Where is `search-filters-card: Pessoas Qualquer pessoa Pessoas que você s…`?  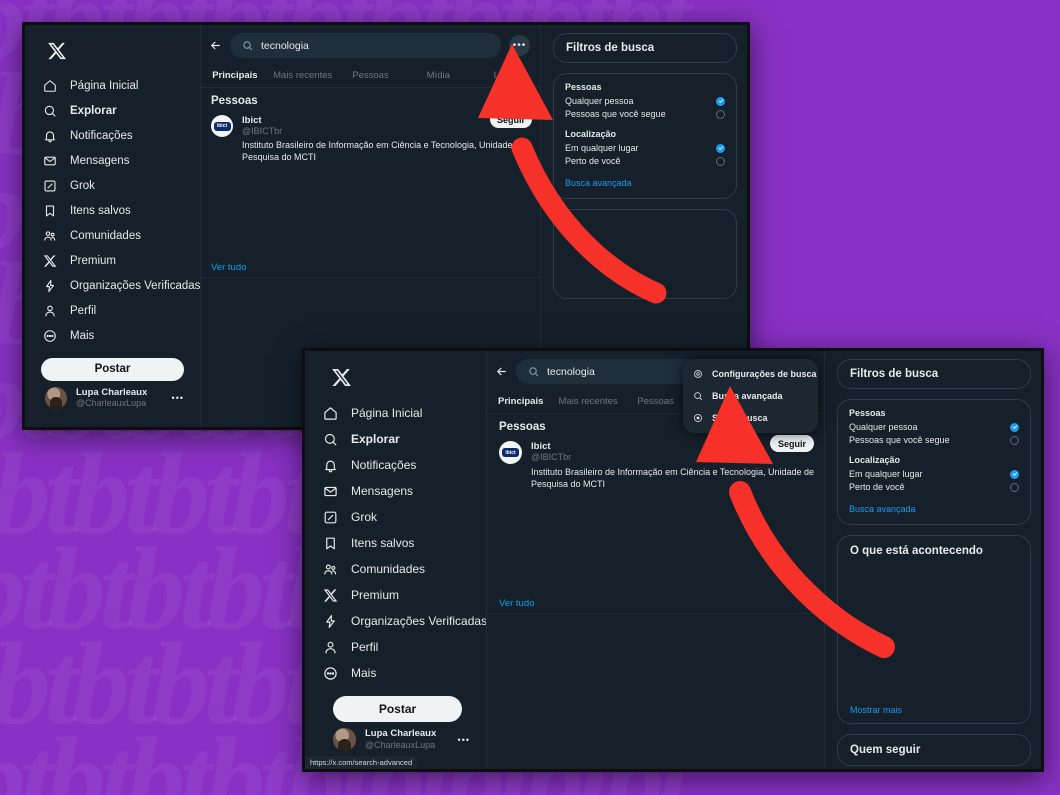 search-filters-card: Pessoas Qualquer pessoa Pessoas que você s… is located at coordinates (934, 462).